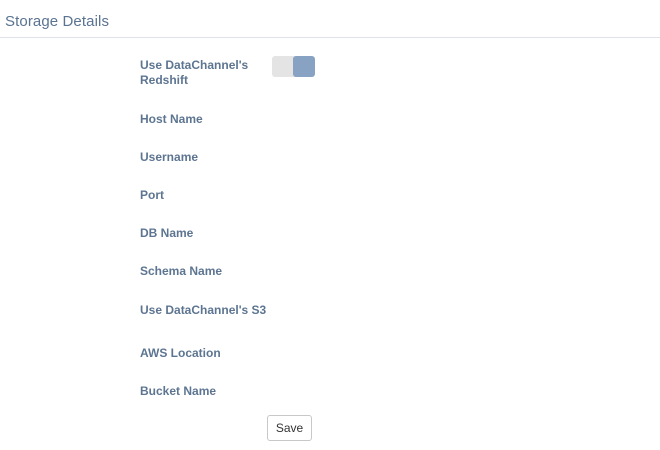 This screenshot has height=450, width=660. Describe the element at coordinates (181, 271) in the screenshot. I see `field-label-schema-name: Schema Name` at that location.